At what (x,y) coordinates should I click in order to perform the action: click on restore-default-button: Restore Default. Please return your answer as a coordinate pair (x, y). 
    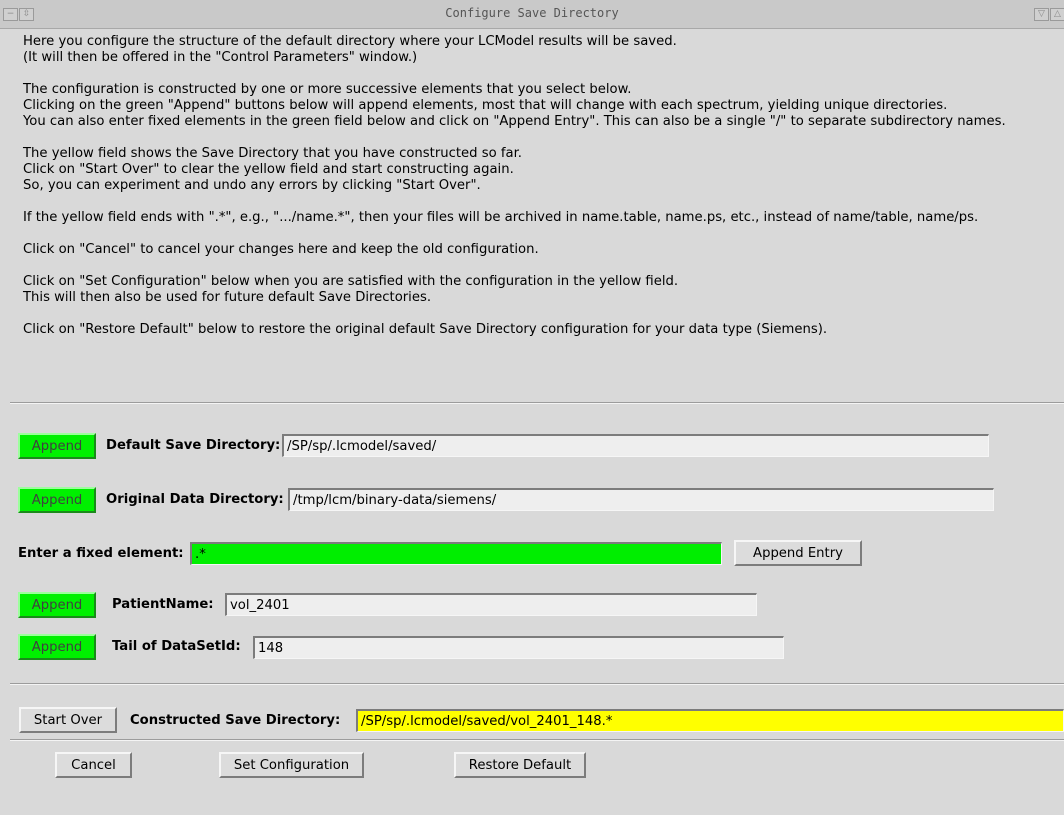
    Looking at the image, I should click on (520, 765).